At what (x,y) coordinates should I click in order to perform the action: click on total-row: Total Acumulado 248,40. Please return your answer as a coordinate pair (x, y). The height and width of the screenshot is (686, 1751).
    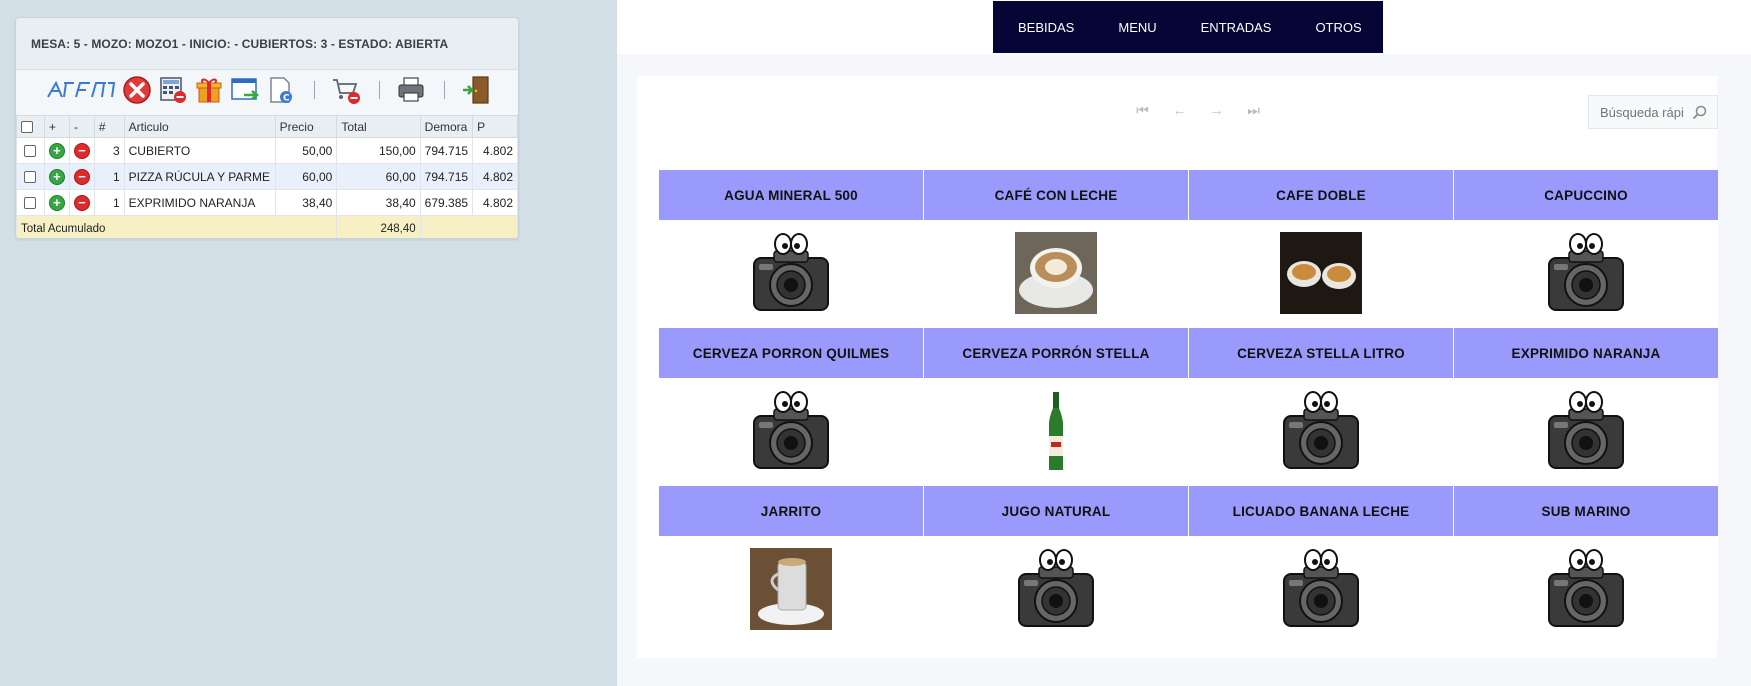
    Looking at the image, I should click on (267, 226).